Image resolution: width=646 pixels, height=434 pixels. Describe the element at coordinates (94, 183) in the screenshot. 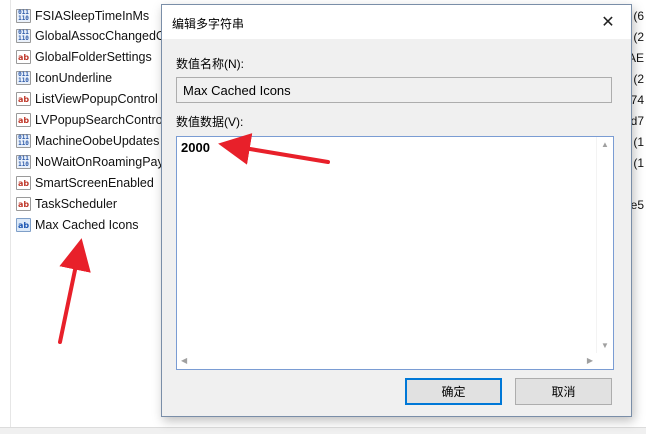

I see `value-name: SmartScreenEnabled` at that location.